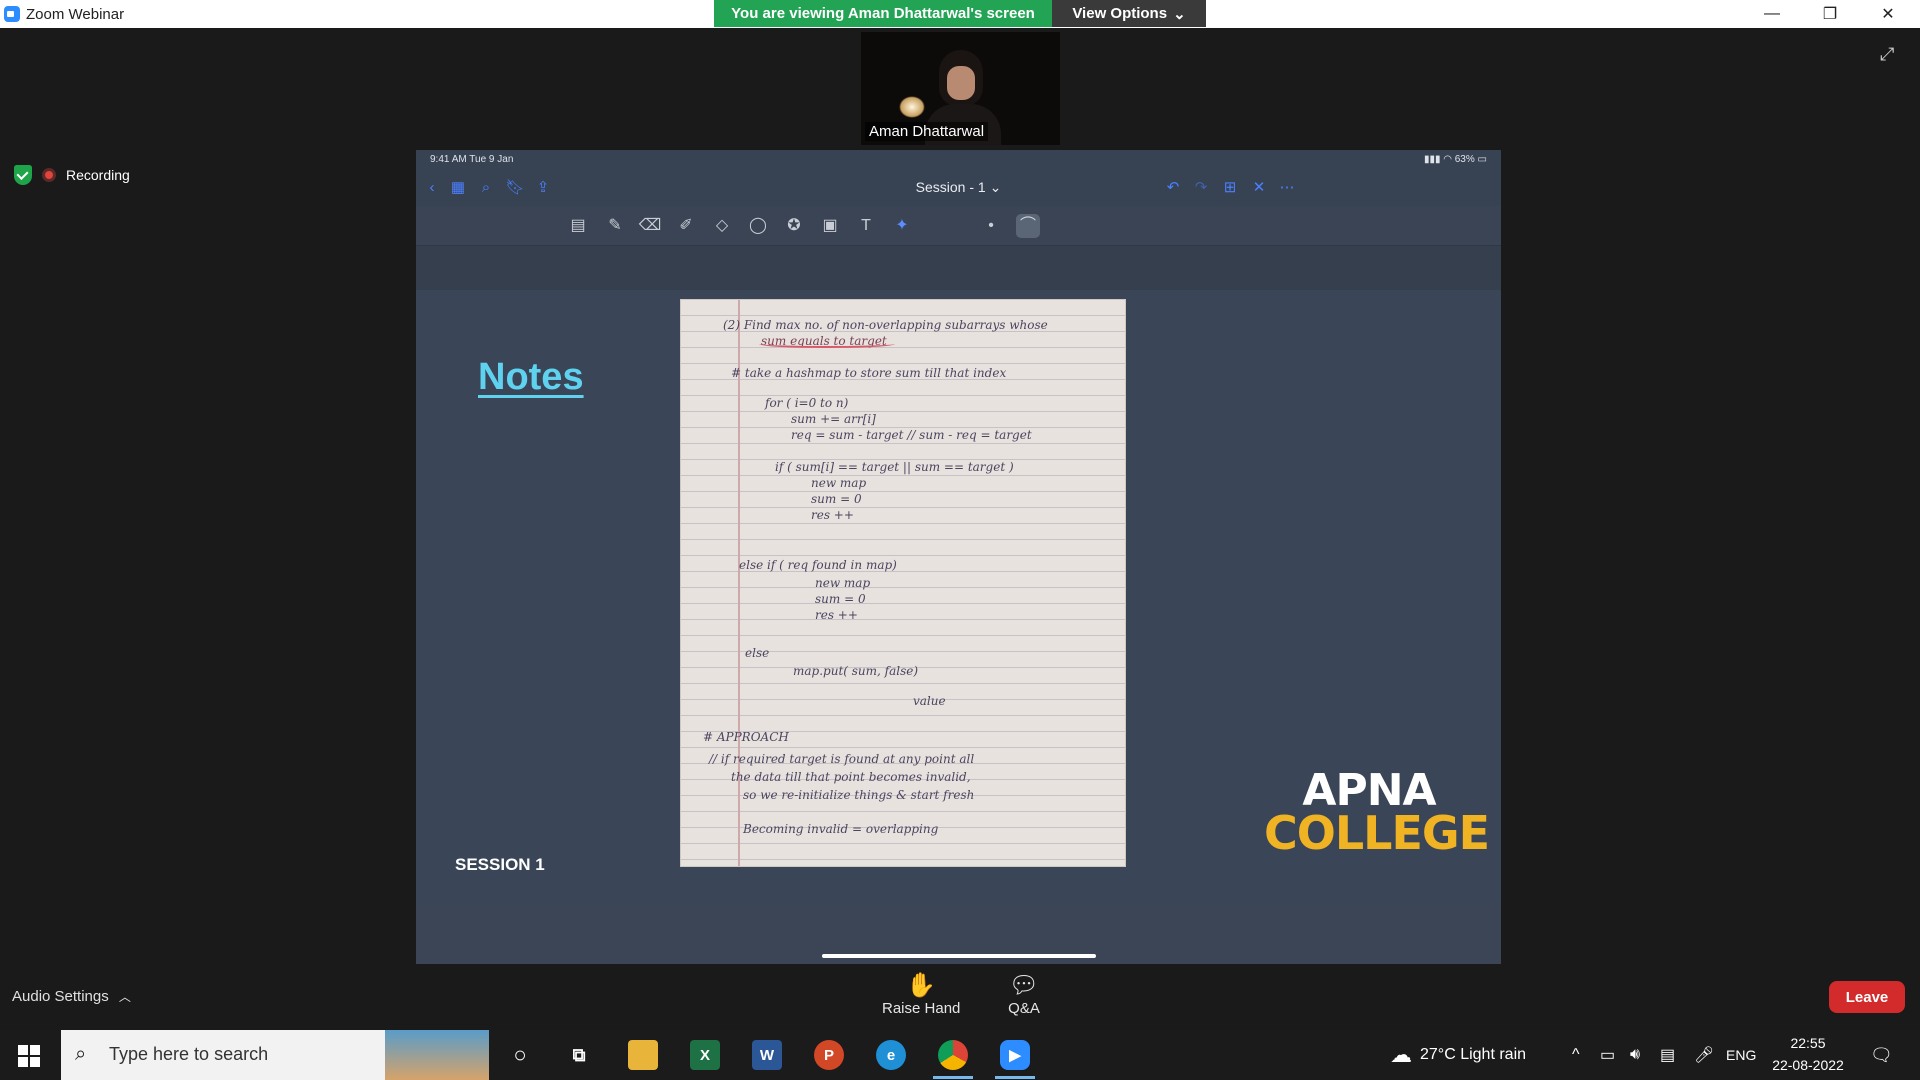 The width and height of the screenshot is (1920, 1080). Describe the element at coordinates (758, 226) in the screenshot. I see `lasso-tool-icon: ◯` at that location.